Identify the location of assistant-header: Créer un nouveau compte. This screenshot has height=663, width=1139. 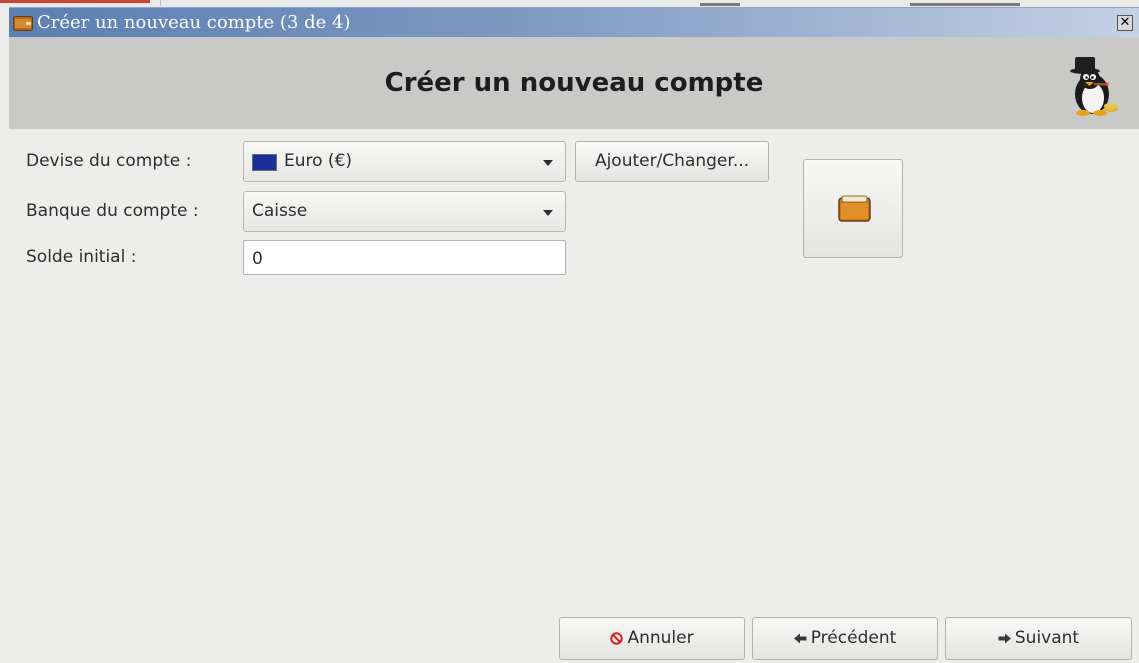
(574, 83).